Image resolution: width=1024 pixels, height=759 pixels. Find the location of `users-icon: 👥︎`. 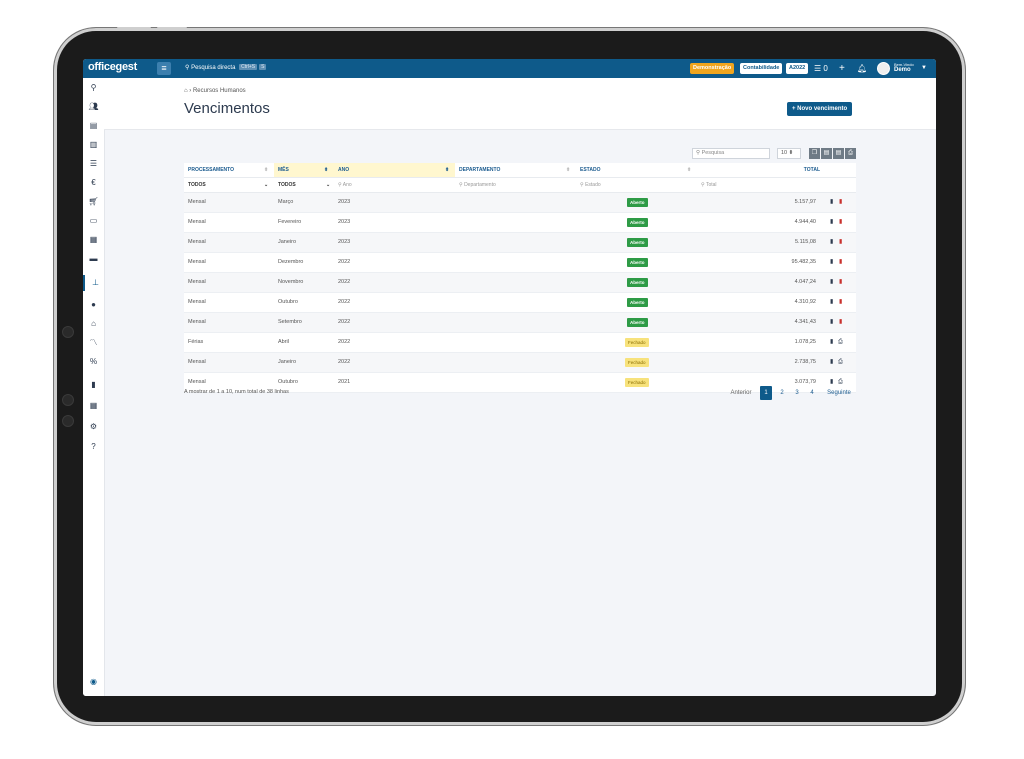

users-icon: 👥︎ is located at coordinates (93, 107).